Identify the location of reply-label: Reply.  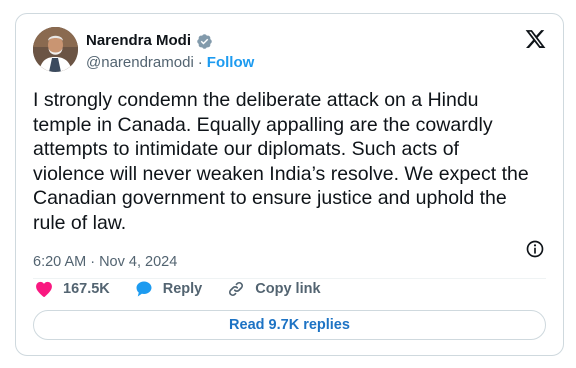
(182, 289).